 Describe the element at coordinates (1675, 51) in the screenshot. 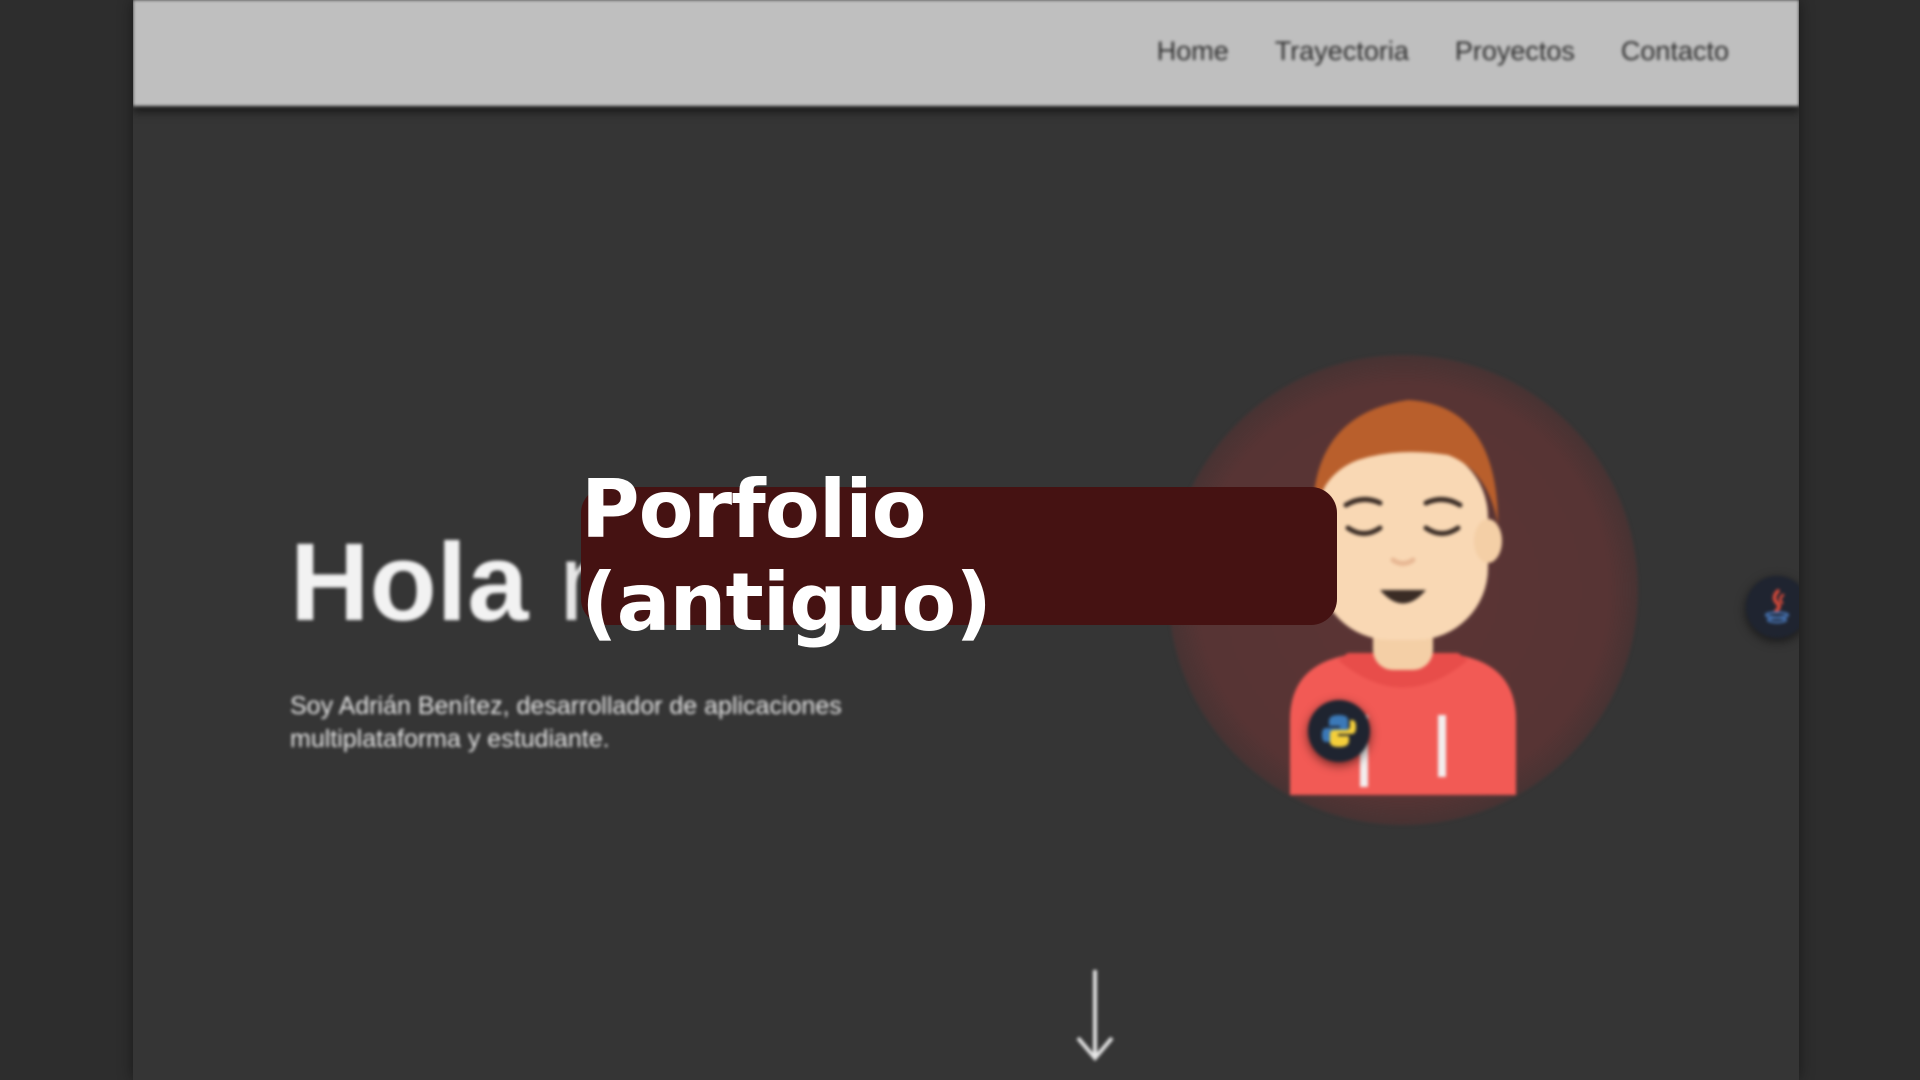

I see `nav-contacto-link: Contacto` at that location.